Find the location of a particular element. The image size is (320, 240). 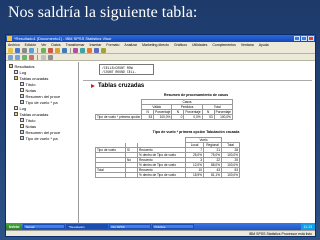

taskbar-item: Dis SPSS is located at coordinates (130, 226).